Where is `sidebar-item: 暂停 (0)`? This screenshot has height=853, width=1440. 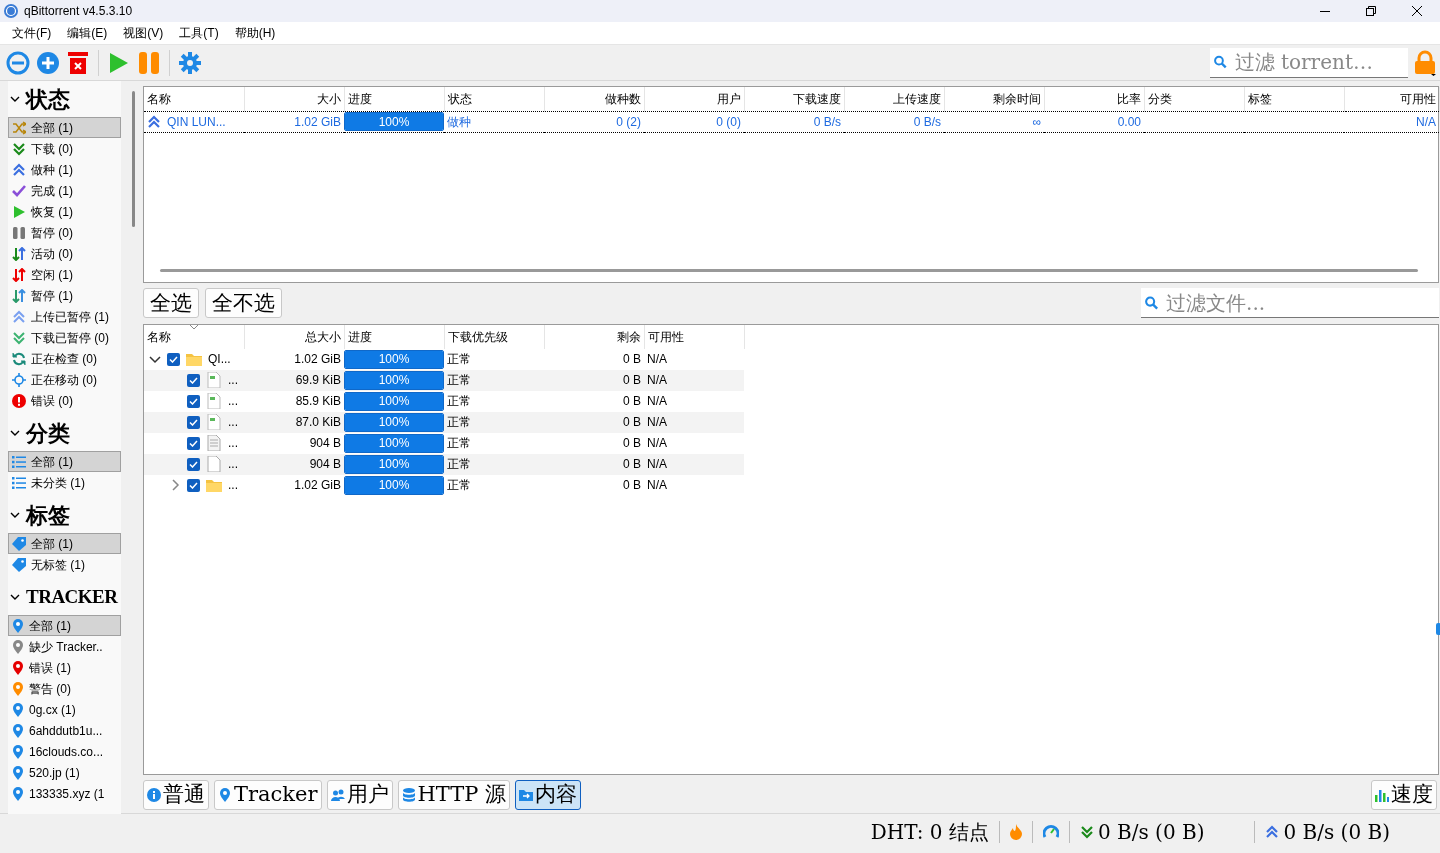 sidebar-item: 暂停 (0) is located at coordinates (64, 232).